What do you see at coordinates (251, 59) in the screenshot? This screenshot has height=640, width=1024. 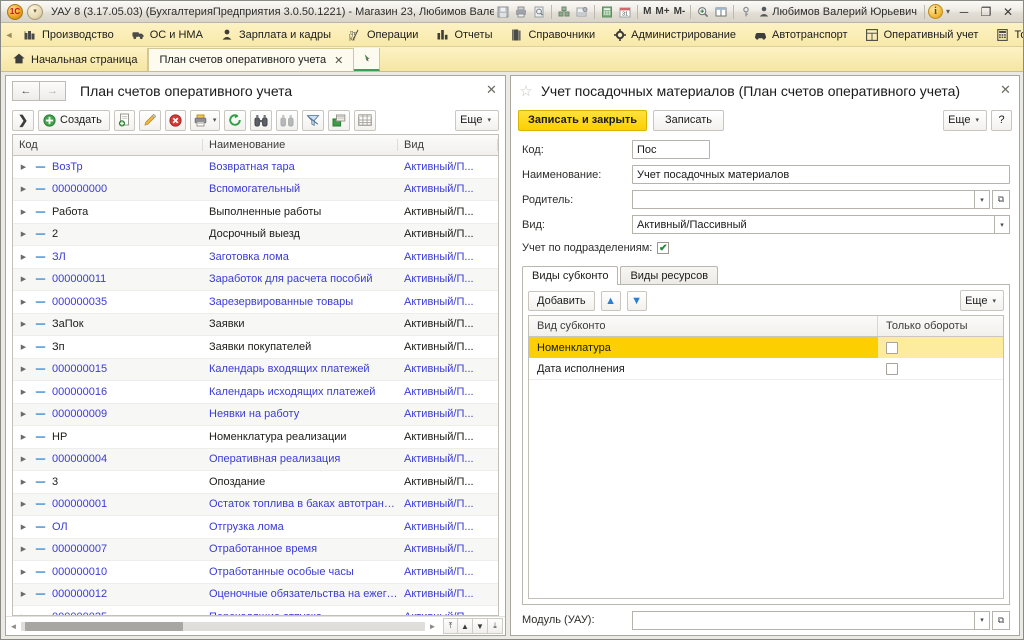 I see `tab-chart-of-accounts: План счетов оперативного учета ✕` at bounding box center [251, 59].